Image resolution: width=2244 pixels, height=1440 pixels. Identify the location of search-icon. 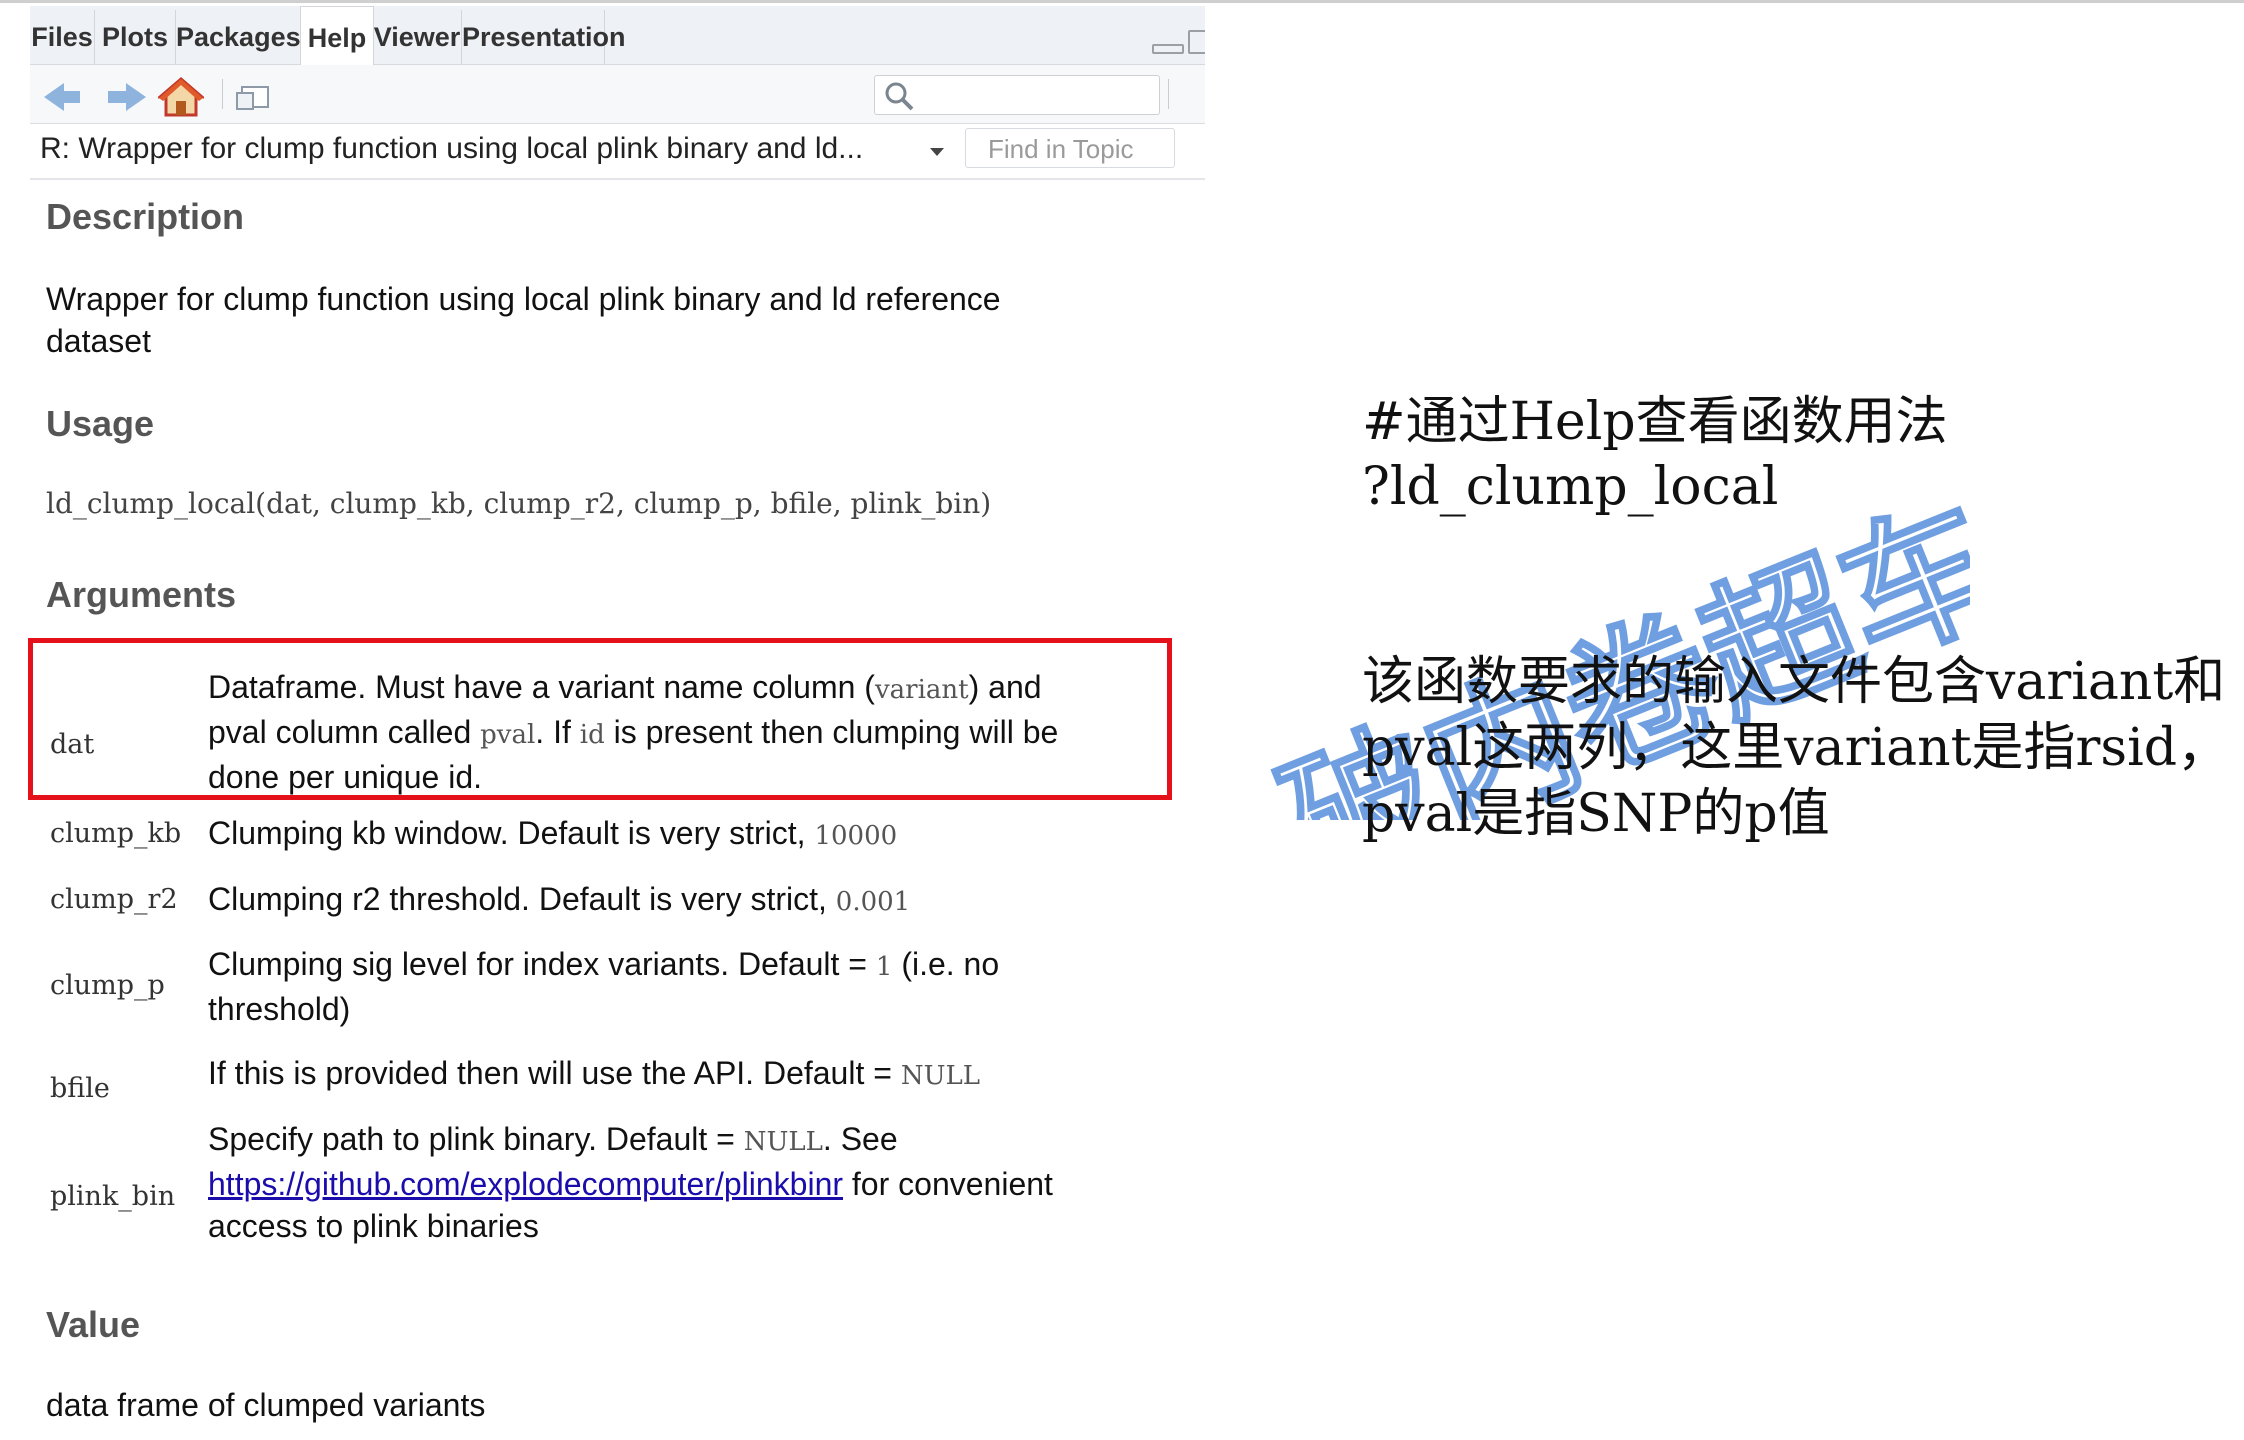
(899, 96).